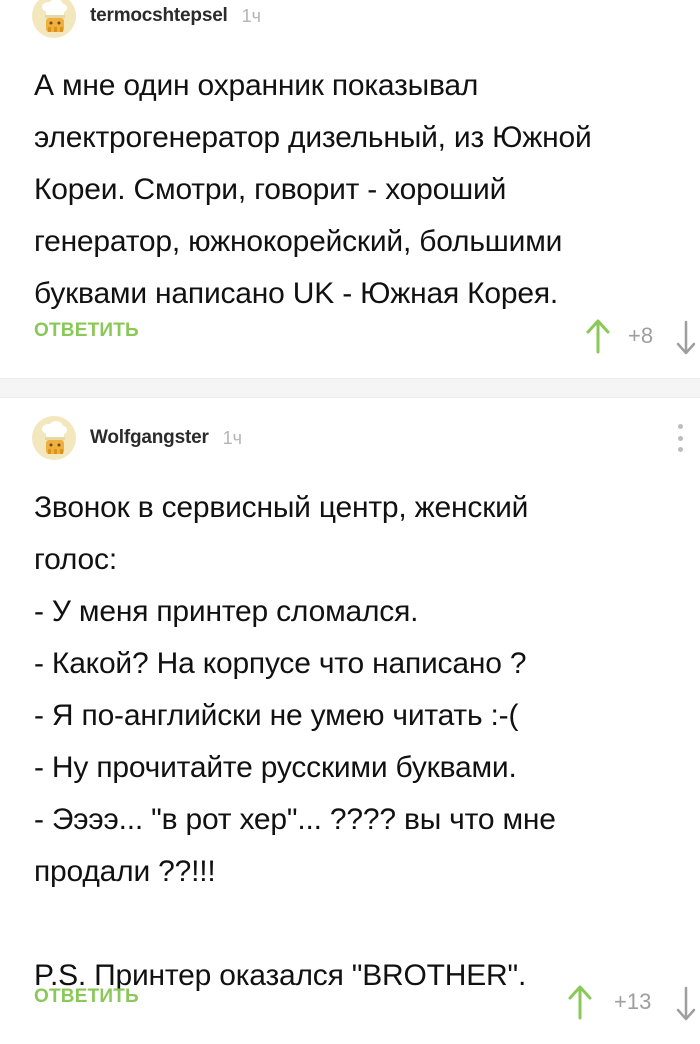 This screenshot has width=700, height=1044. Describe the element at coordinates (350, 388) in the screenshot. I see `comment-divider` at that location.